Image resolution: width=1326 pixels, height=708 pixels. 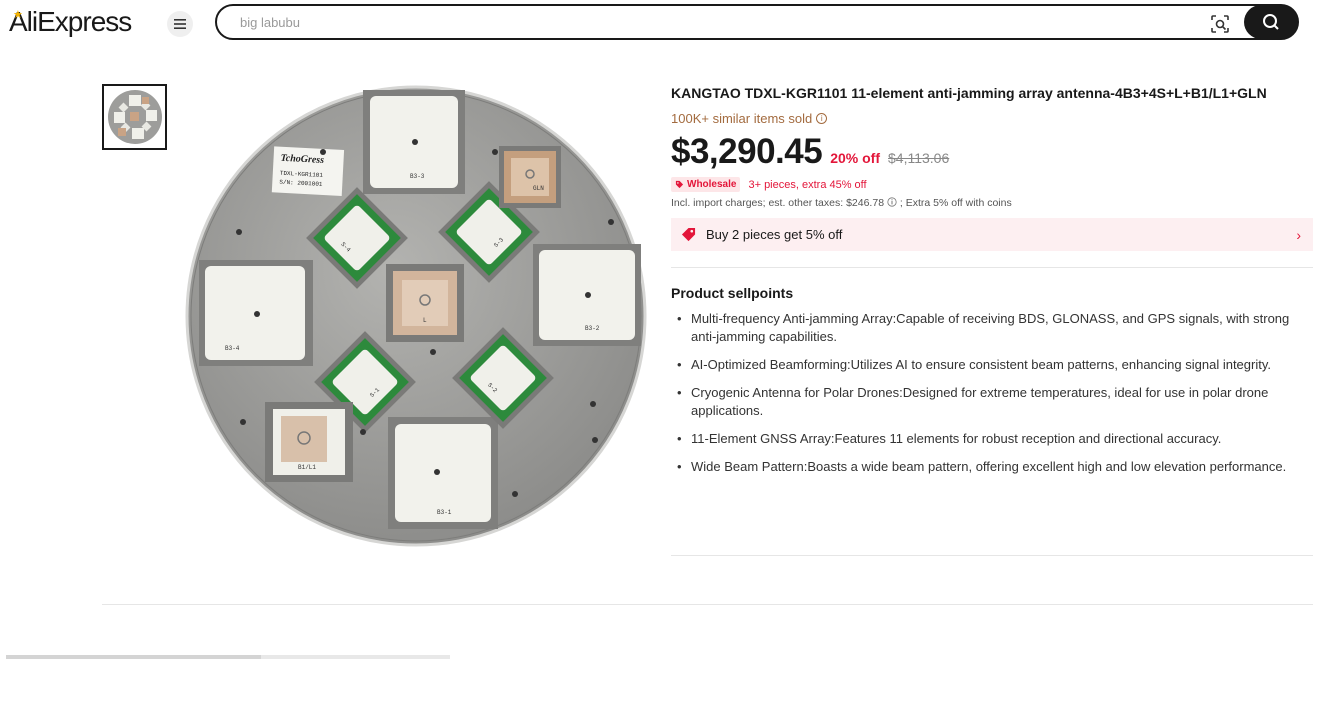 What do you see at coordinates (992, 118) in the screenshot?
I see `sold-count: 100K+ similar items sold i` at bounding box center [992, 118].